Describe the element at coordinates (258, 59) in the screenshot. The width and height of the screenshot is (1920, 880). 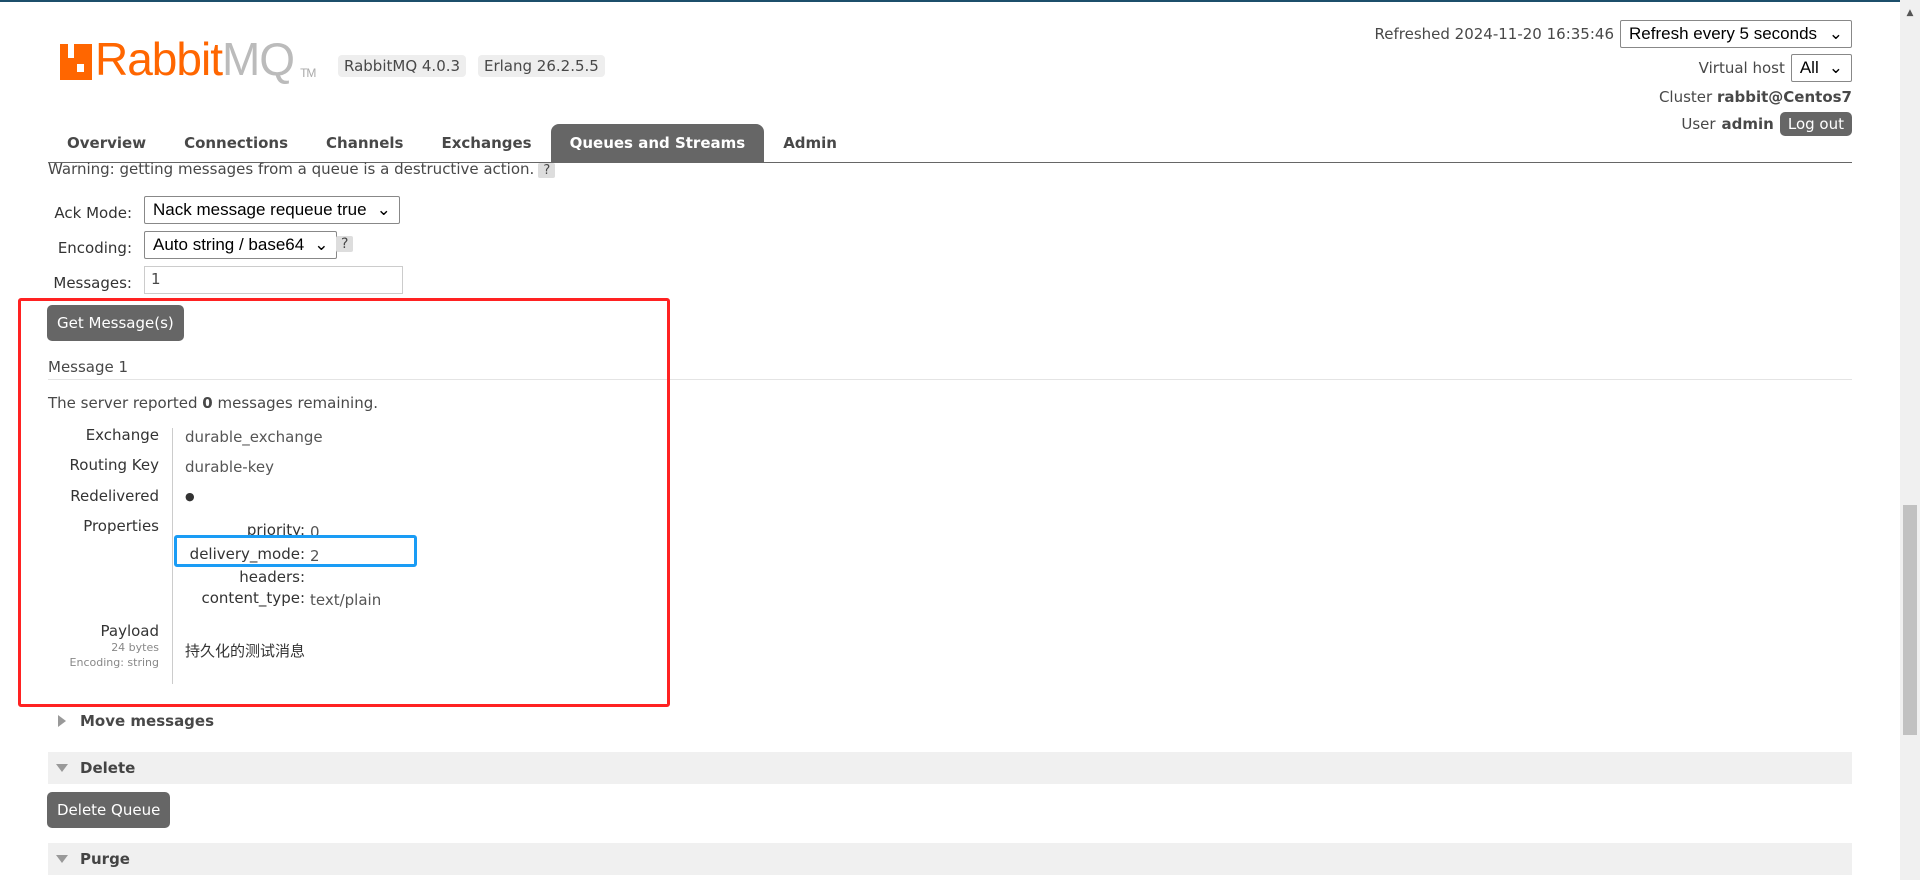
I see `logo-text-mq: MQ` at that location.